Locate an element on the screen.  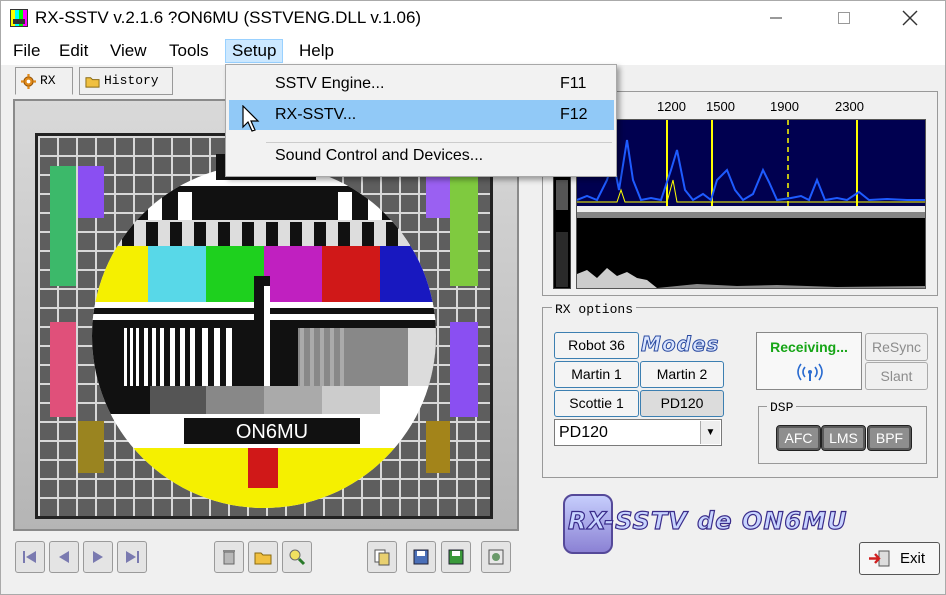
antenna-icon is located at coordinates (810, 372).